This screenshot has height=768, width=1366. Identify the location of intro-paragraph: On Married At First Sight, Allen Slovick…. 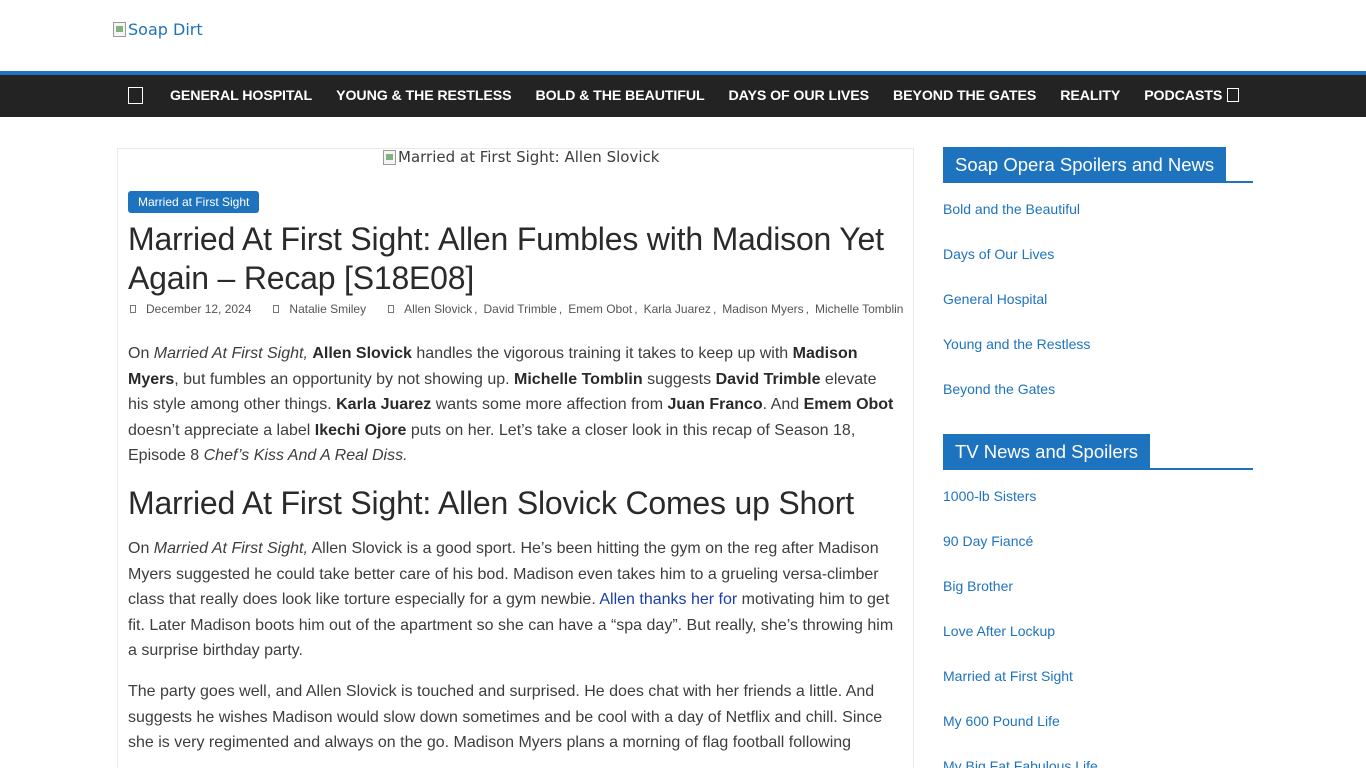
(511, 405).